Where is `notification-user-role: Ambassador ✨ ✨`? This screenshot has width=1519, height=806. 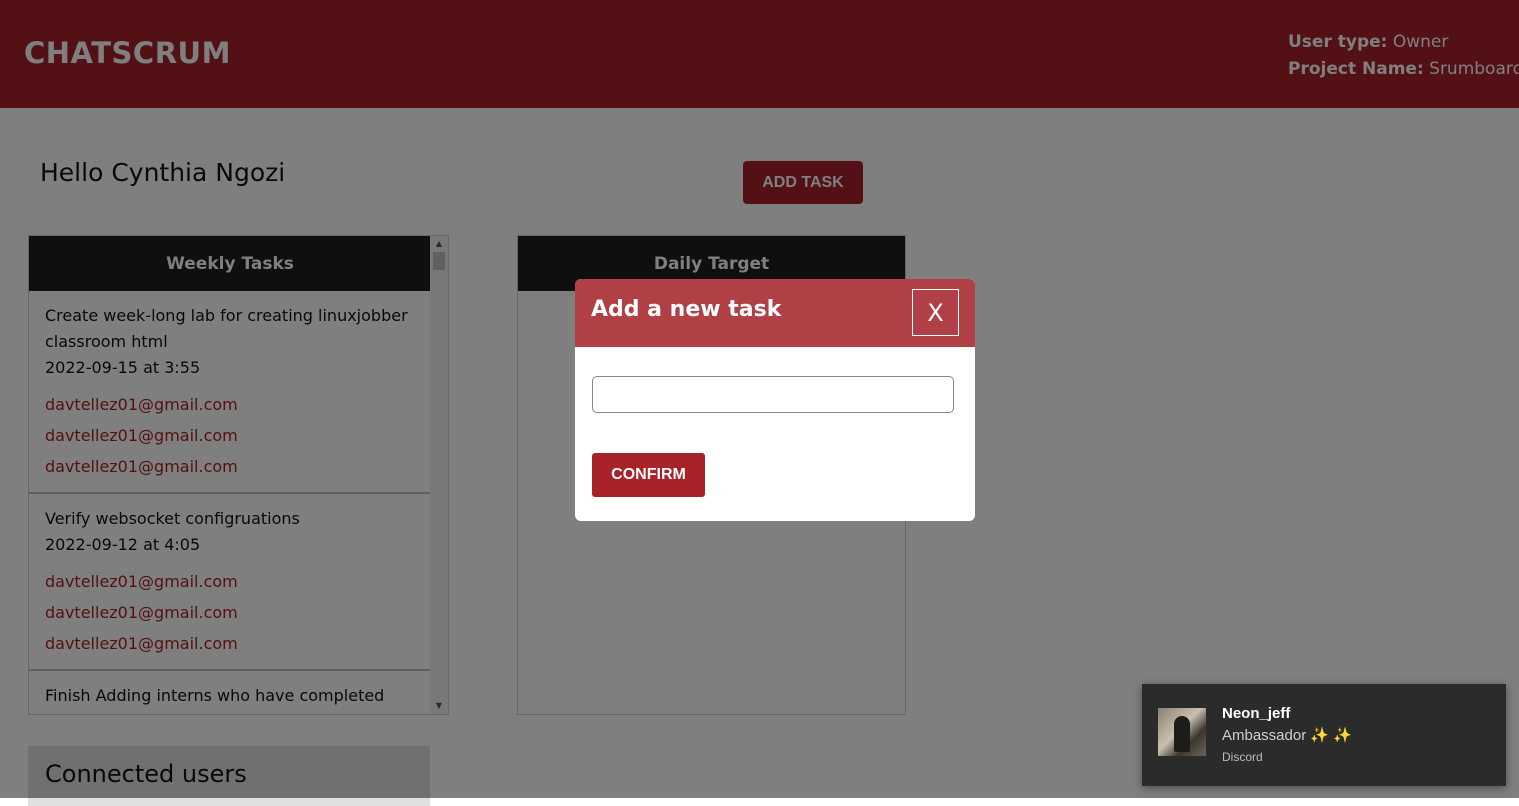
notification-user-role: Ambassador ✨ ✨ is located at coordinates (1287, 735).